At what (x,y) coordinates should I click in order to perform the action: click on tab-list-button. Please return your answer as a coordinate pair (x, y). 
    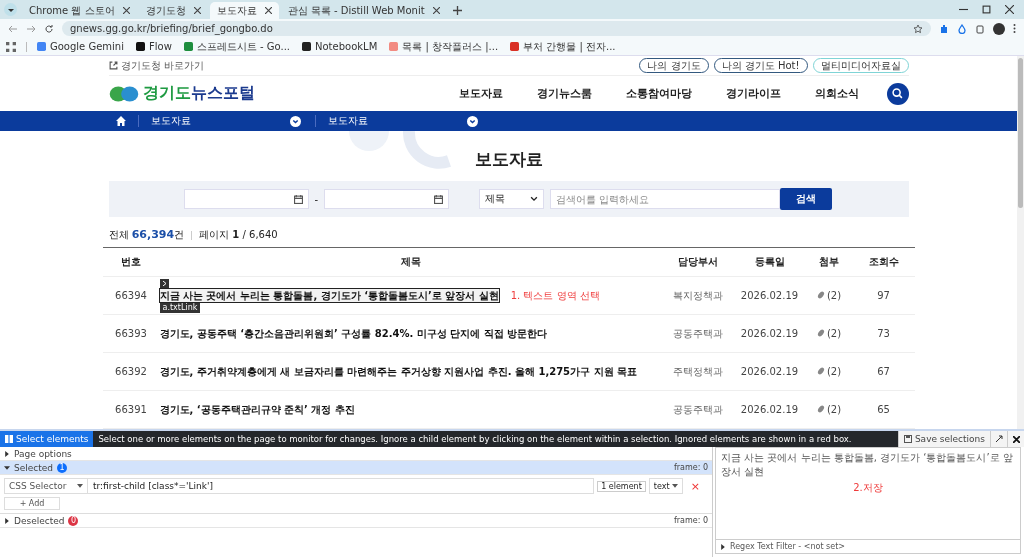
    Looking at the image, I should click on (10, 9).